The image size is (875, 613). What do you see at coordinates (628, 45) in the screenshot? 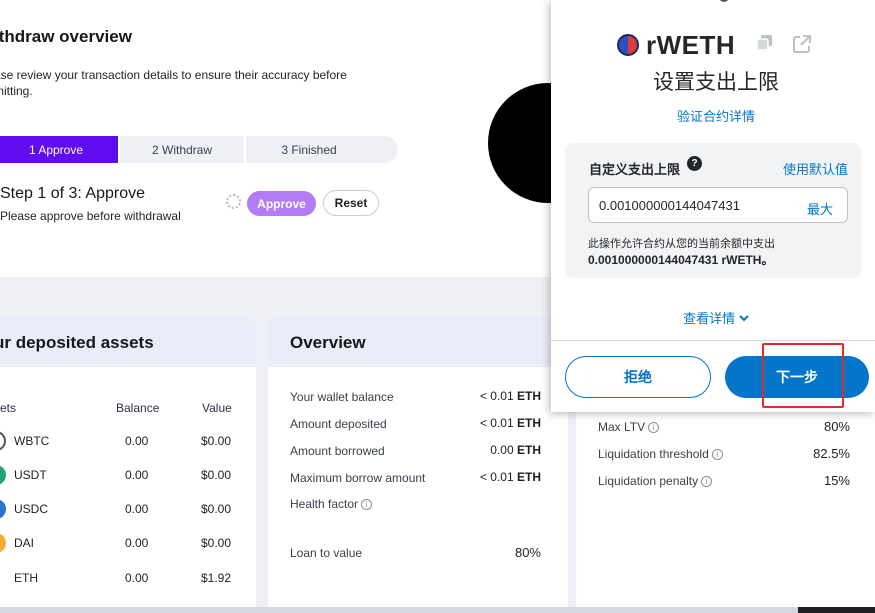
I see `rweth-token-icon` at bounding box center [628, 45].